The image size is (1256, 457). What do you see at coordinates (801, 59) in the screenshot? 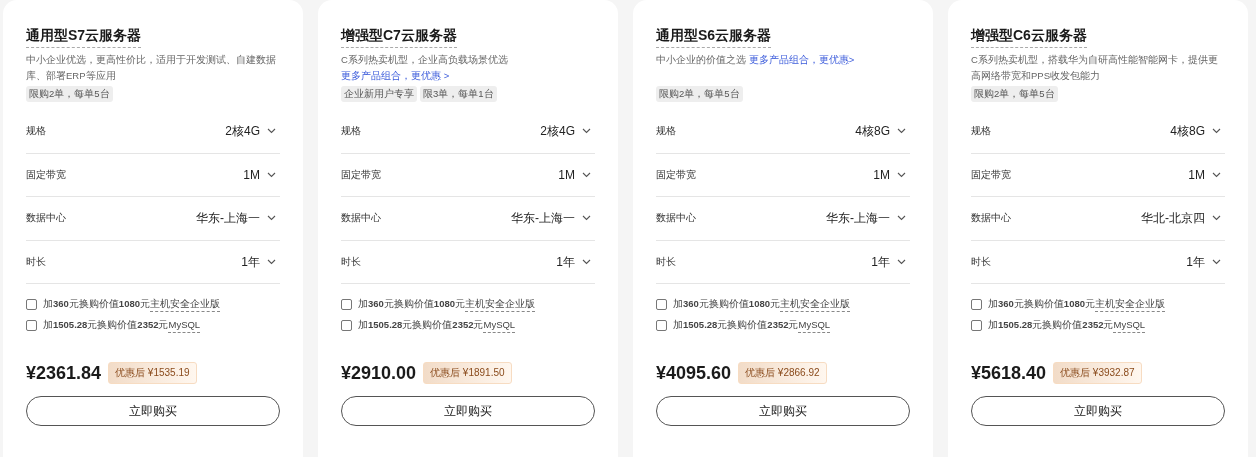
I see `more-offers-link: 更多产品组合，更优惠>` at bounding box center [801, 59].